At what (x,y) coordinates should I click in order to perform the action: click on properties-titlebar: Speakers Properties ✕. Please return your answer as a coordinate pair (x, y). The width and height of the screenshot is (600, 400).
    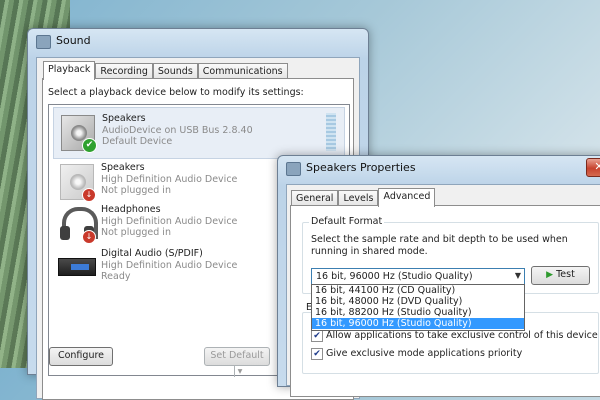
    Looking at the image, I should click on (439, 168).